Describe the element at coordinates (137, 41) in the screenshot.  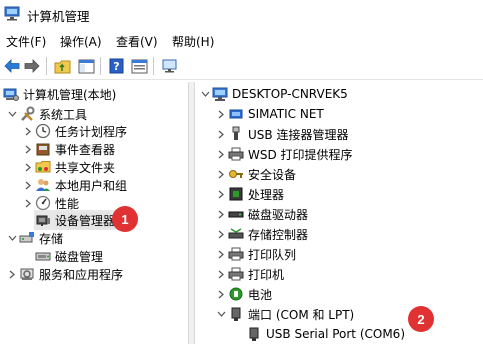
I see `menu-view: 查看(V)` at that location.